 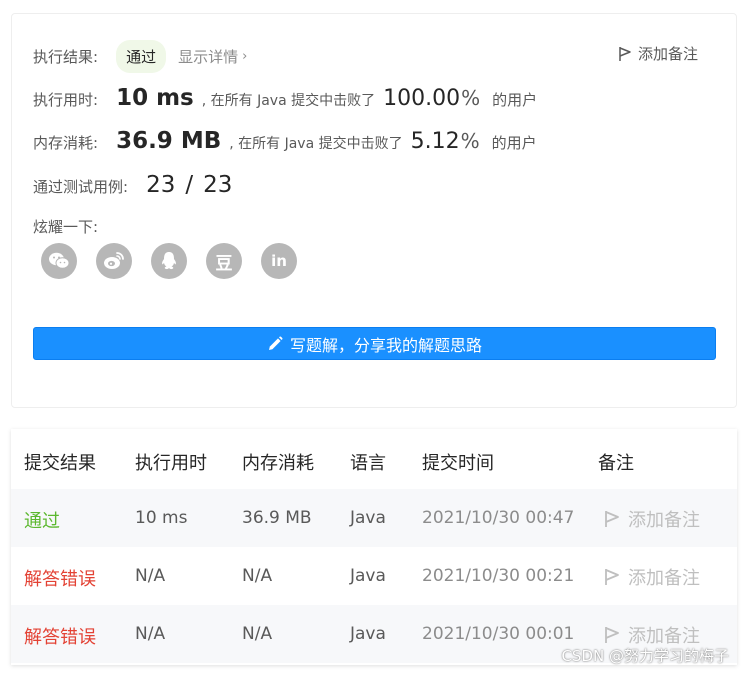 What do you see at coordinates (277, 518) in the screenshot?
I see `memory-cell: 36.9 MB` at bounding box center [277, 518].